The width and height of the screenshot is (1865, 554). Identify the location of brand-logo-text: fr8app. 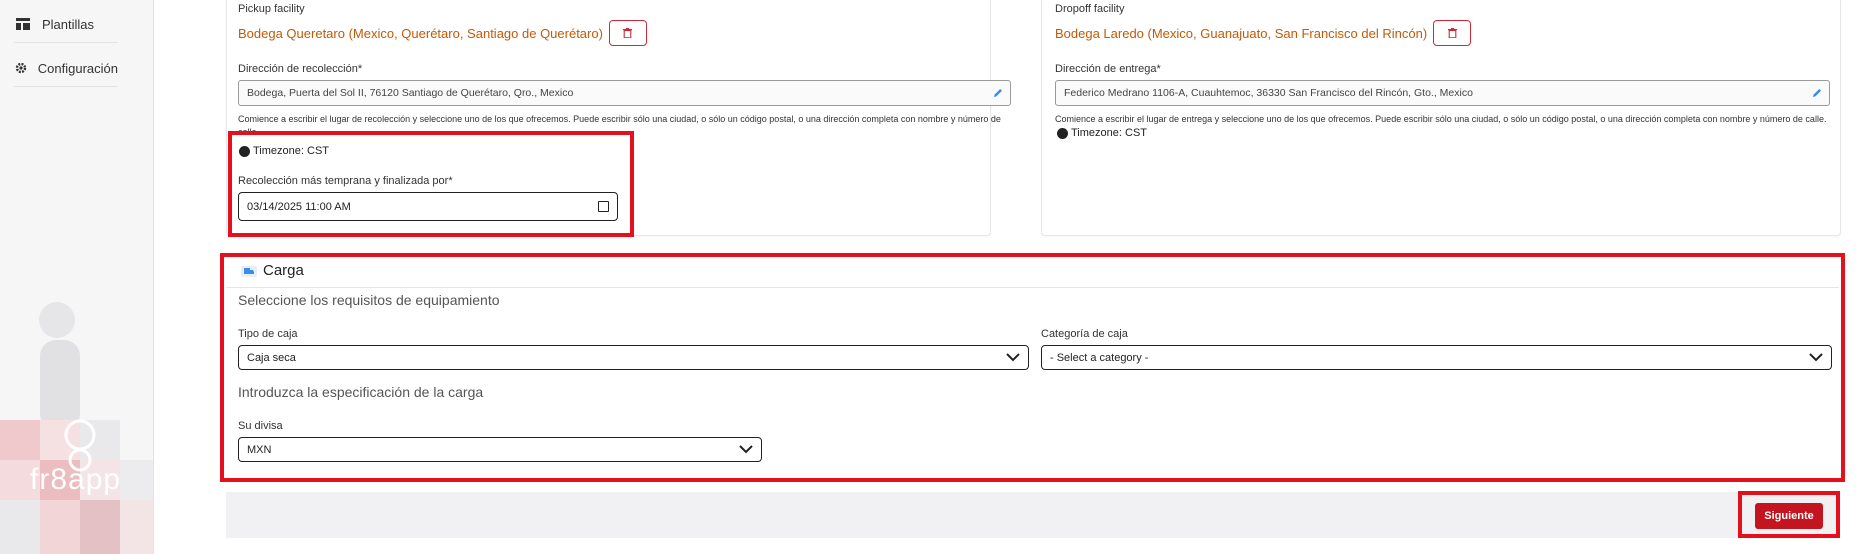
(76, 479).